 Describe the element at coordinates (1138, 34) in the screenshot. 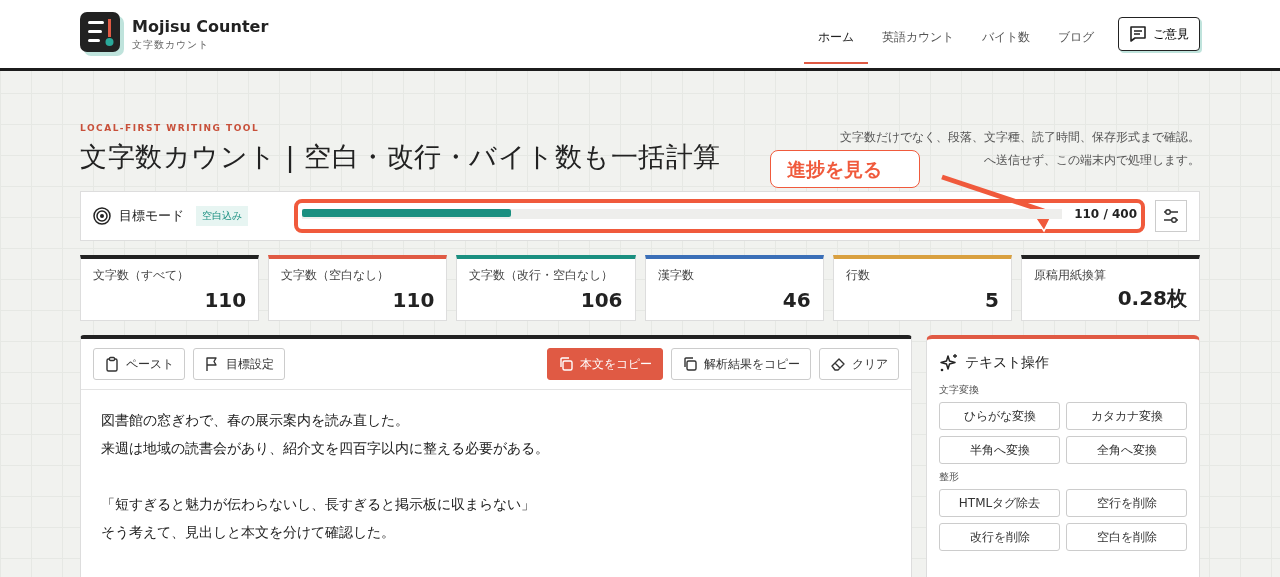

I see `comment-icon` at that location.